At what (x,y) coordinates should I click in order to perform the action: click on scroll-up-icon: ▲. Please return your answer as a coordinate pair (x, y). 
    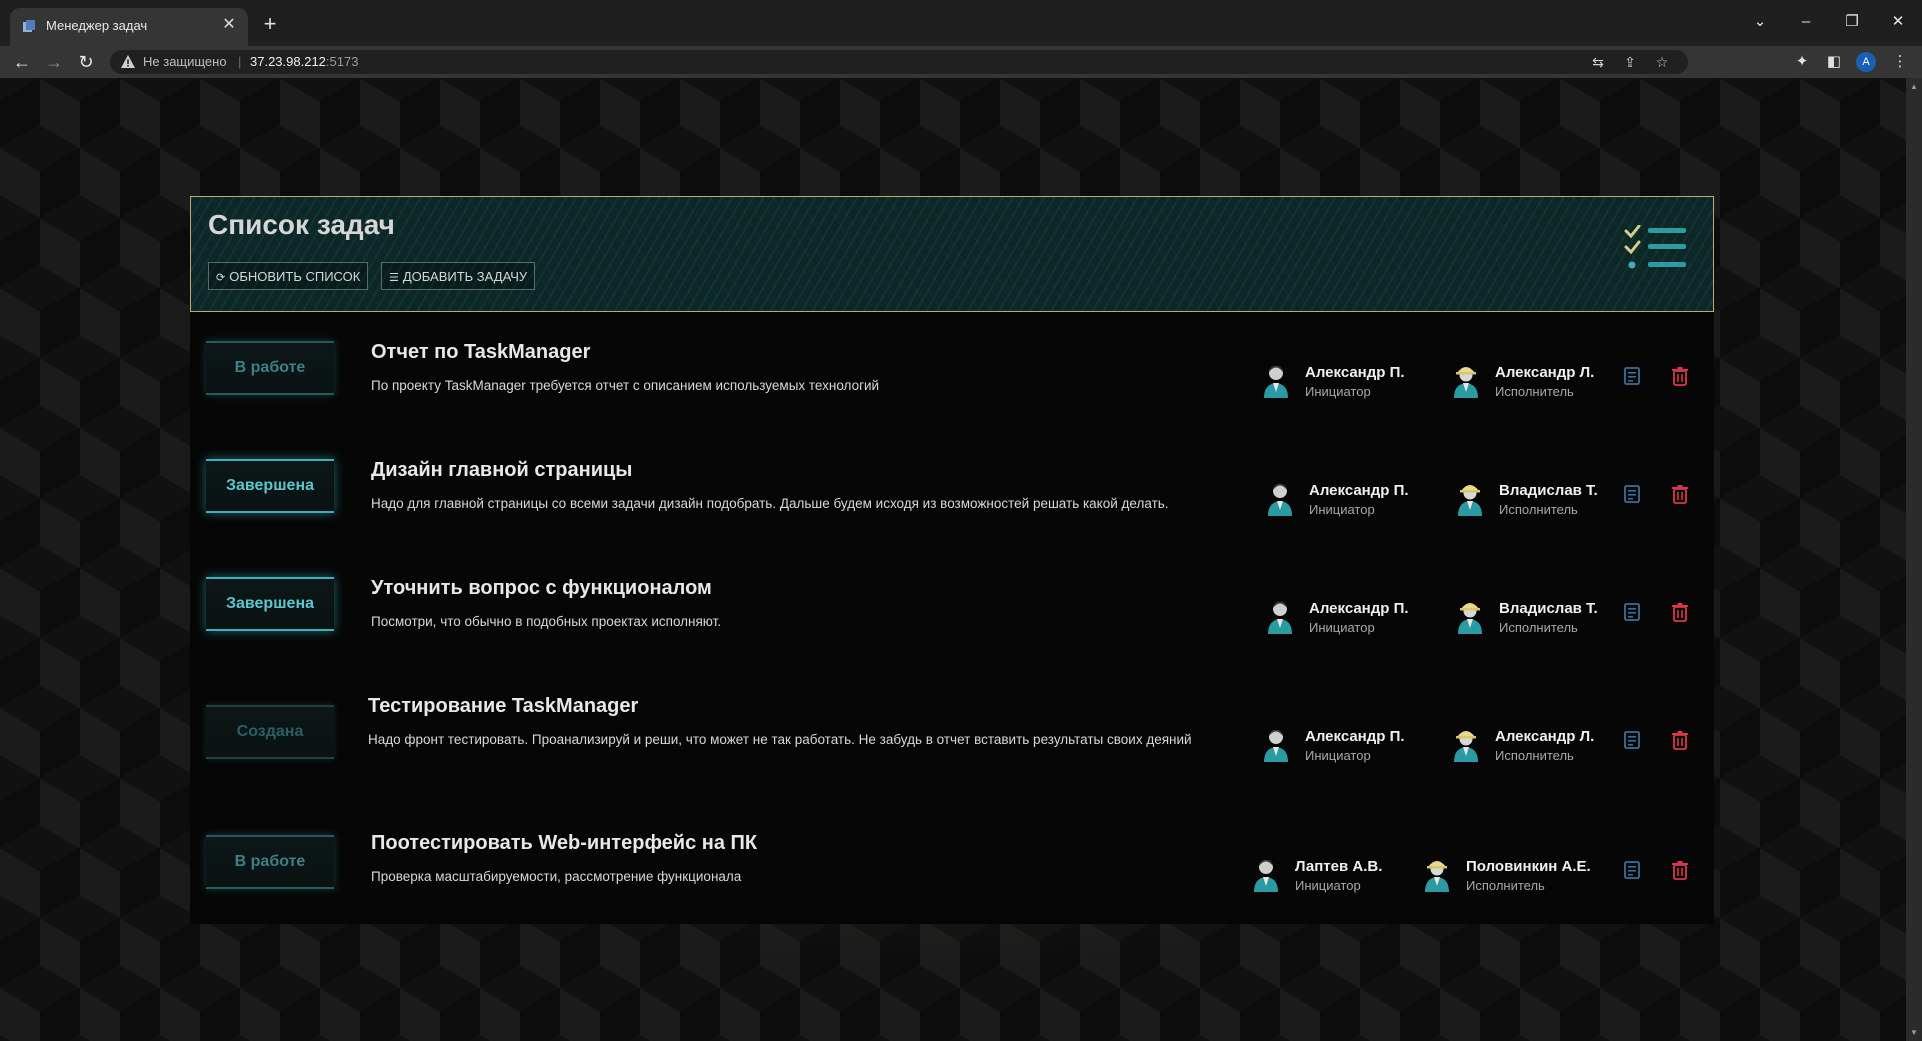
    Looking at the image, I should click on (1914, 86).